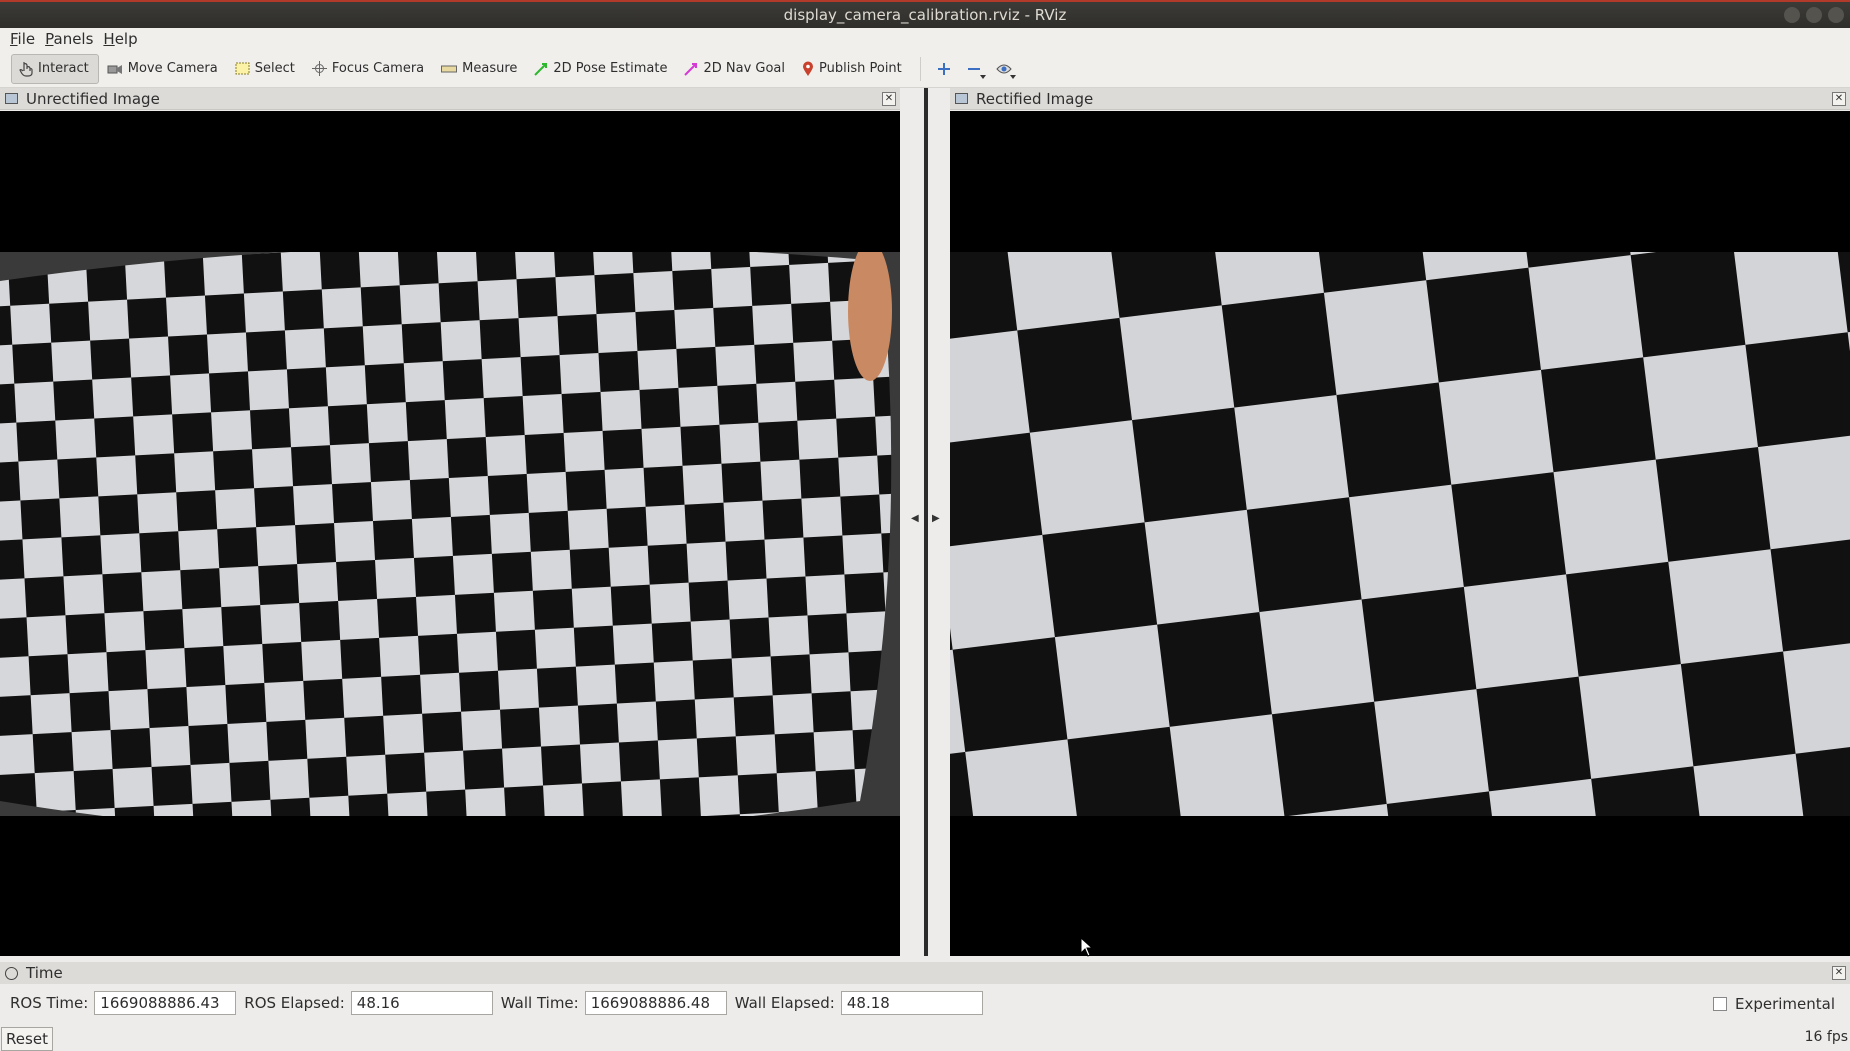  I want to click on experimental-checkbox, so click(1719, 1004).